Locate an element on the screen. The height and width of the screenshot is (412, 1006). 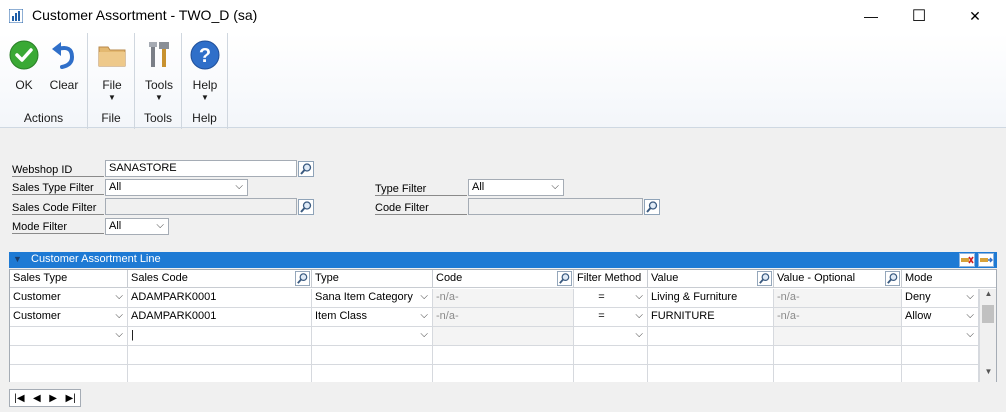
cell-value: Living & Furniture is located at coordinates (711, 298).